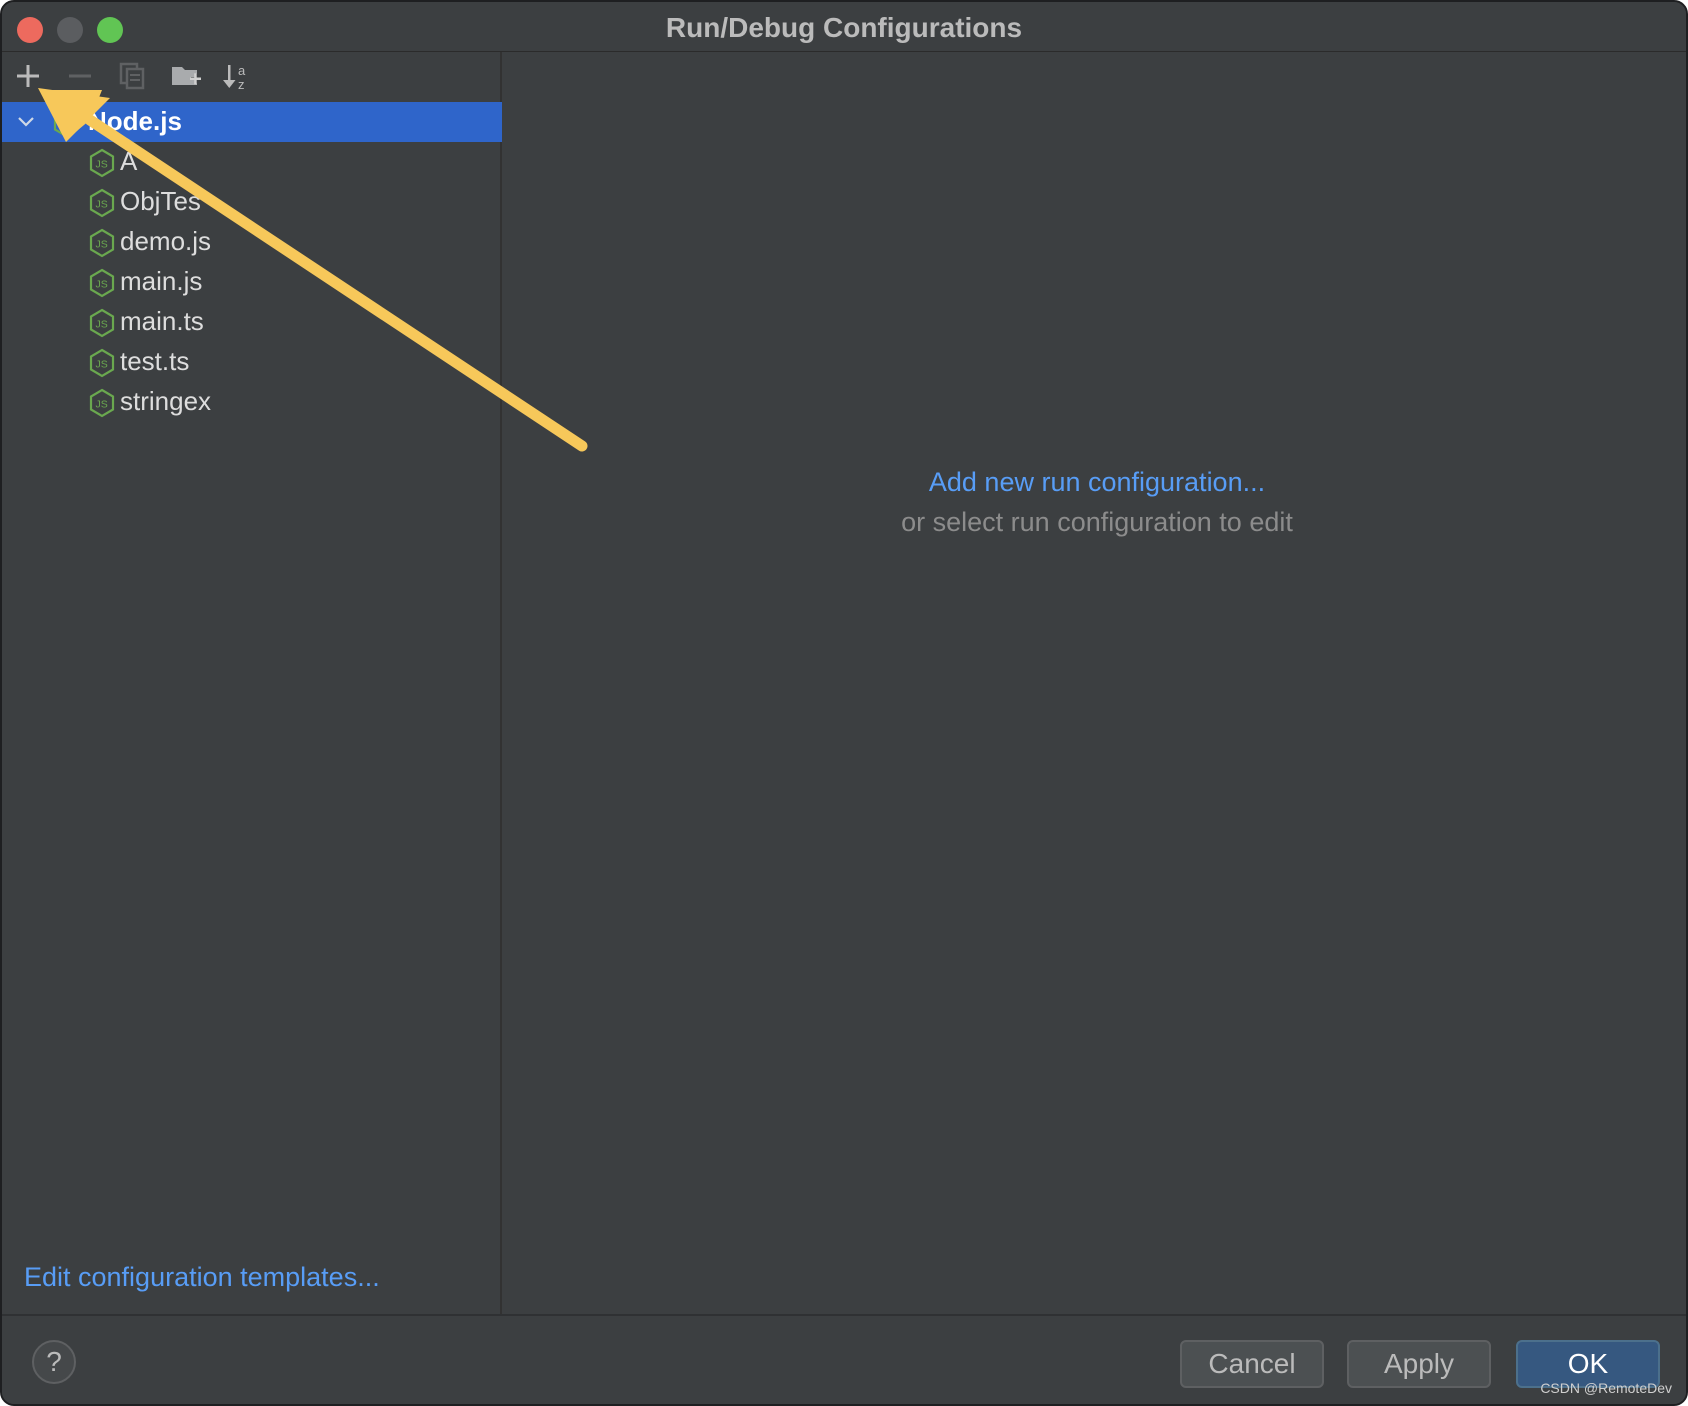 This screenshot has height=1406, width=1688. I want to click on cancel-button: Cancel, so click(1252, 1364).